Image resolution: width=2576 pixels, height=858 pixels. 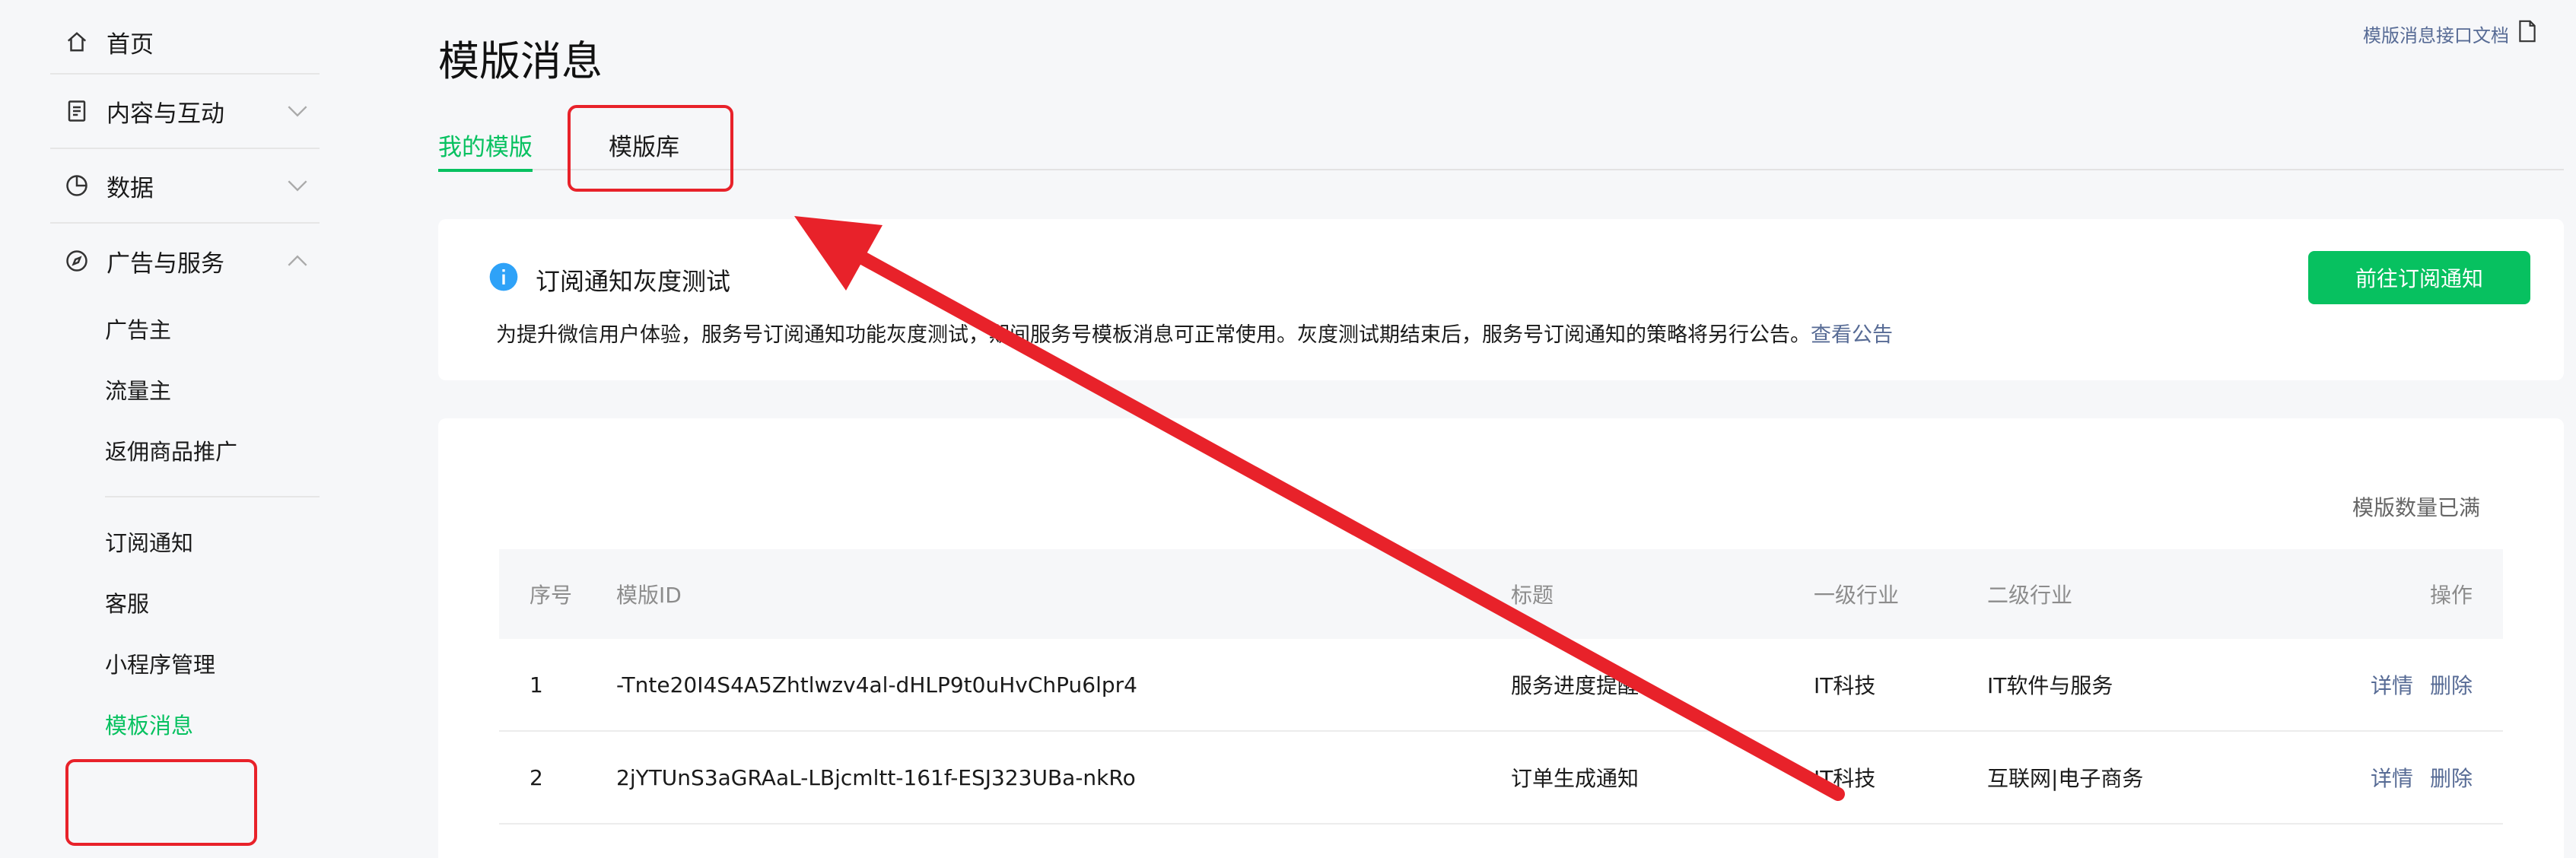 What do you see at coordinates (212, 602) in the screenshot?
I see `sidebar-item-service: 客服` at bounding box center [212, 602].